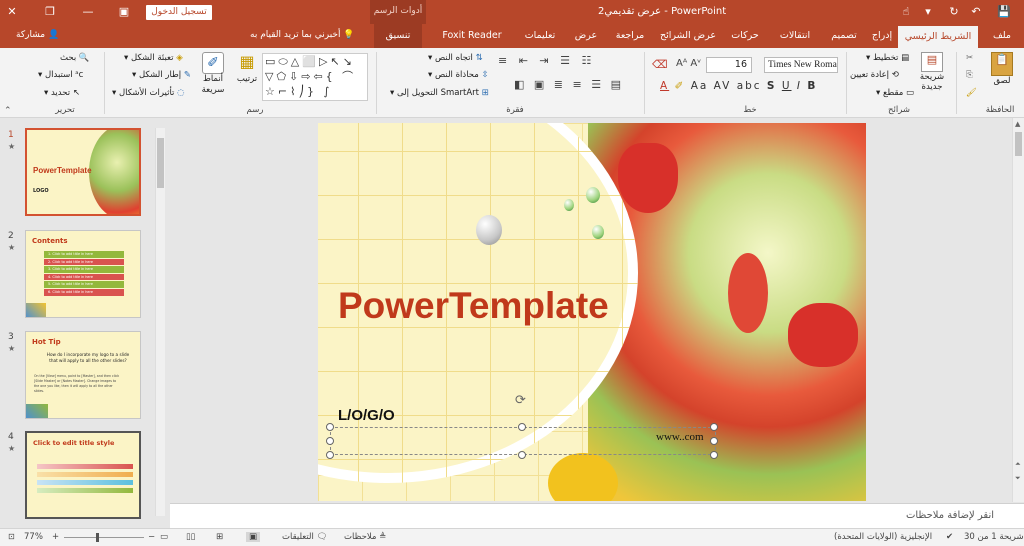  What do you see at coordinates (799, 86) in the screenshot?
I see `italic-button: I` at bounding box center [799, 86].